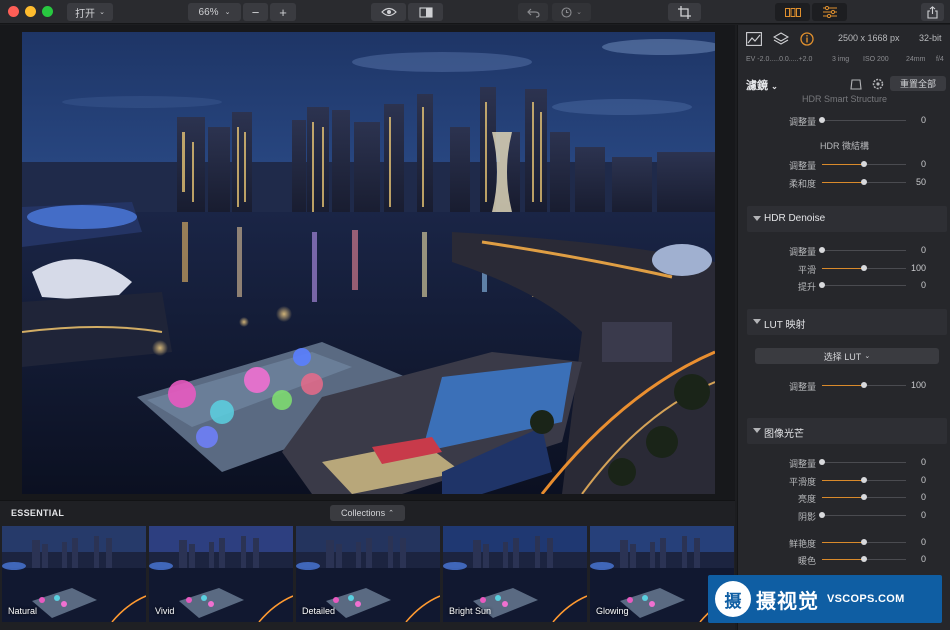 The height and width of the screenshot is (630, 950). Describe the element at coordinates (806, 517) in the screenshot. I see `slider-label: 阴影` at that location.